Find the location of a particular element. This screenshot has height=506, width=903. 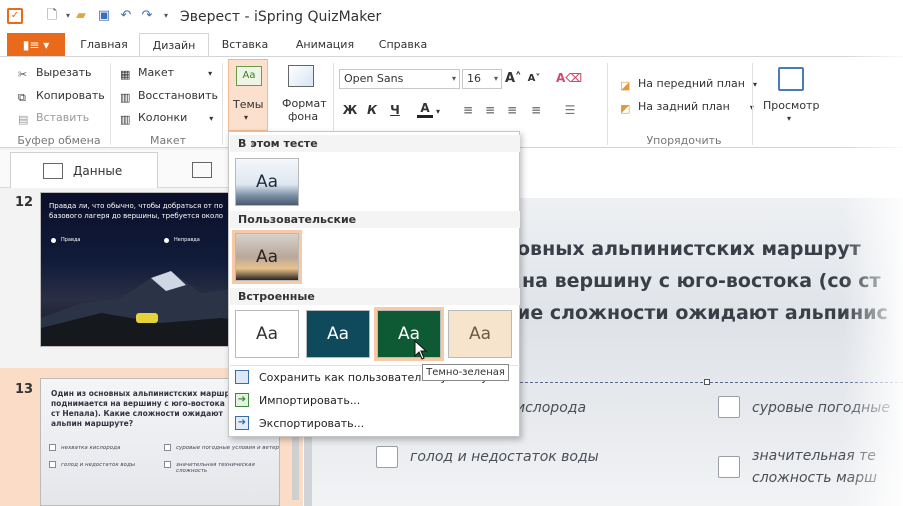

paste-icon: ▤ is located at coordinates (23, 119).